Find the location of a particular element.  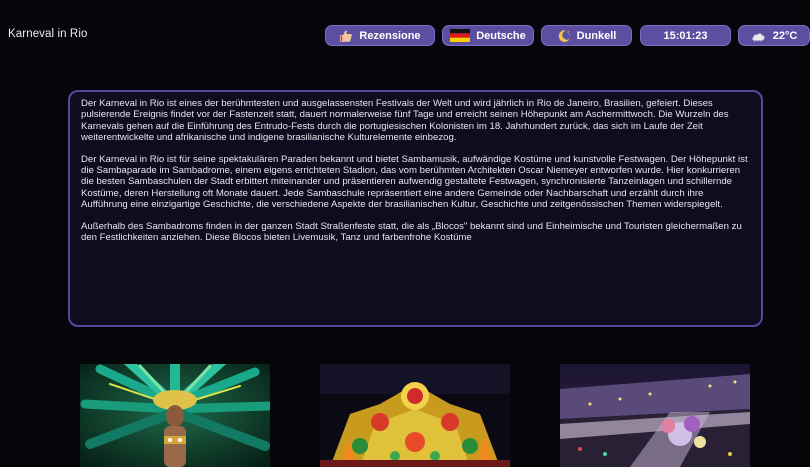

clock-display: 15:01:23 is located at coordinates (685, 35).